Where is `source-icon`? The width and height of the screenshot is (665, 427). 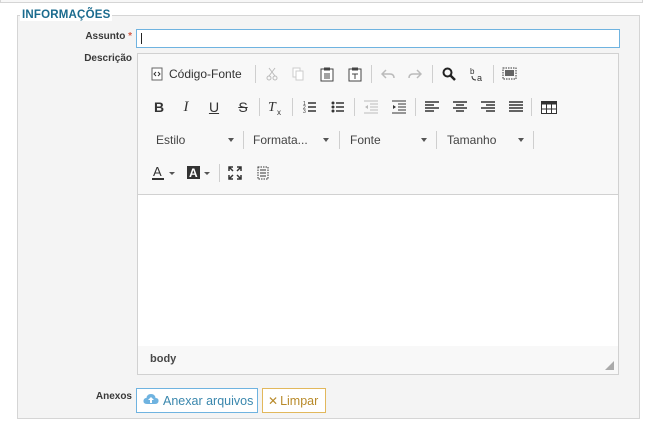 source-icon is located at coordinates (157, 74).